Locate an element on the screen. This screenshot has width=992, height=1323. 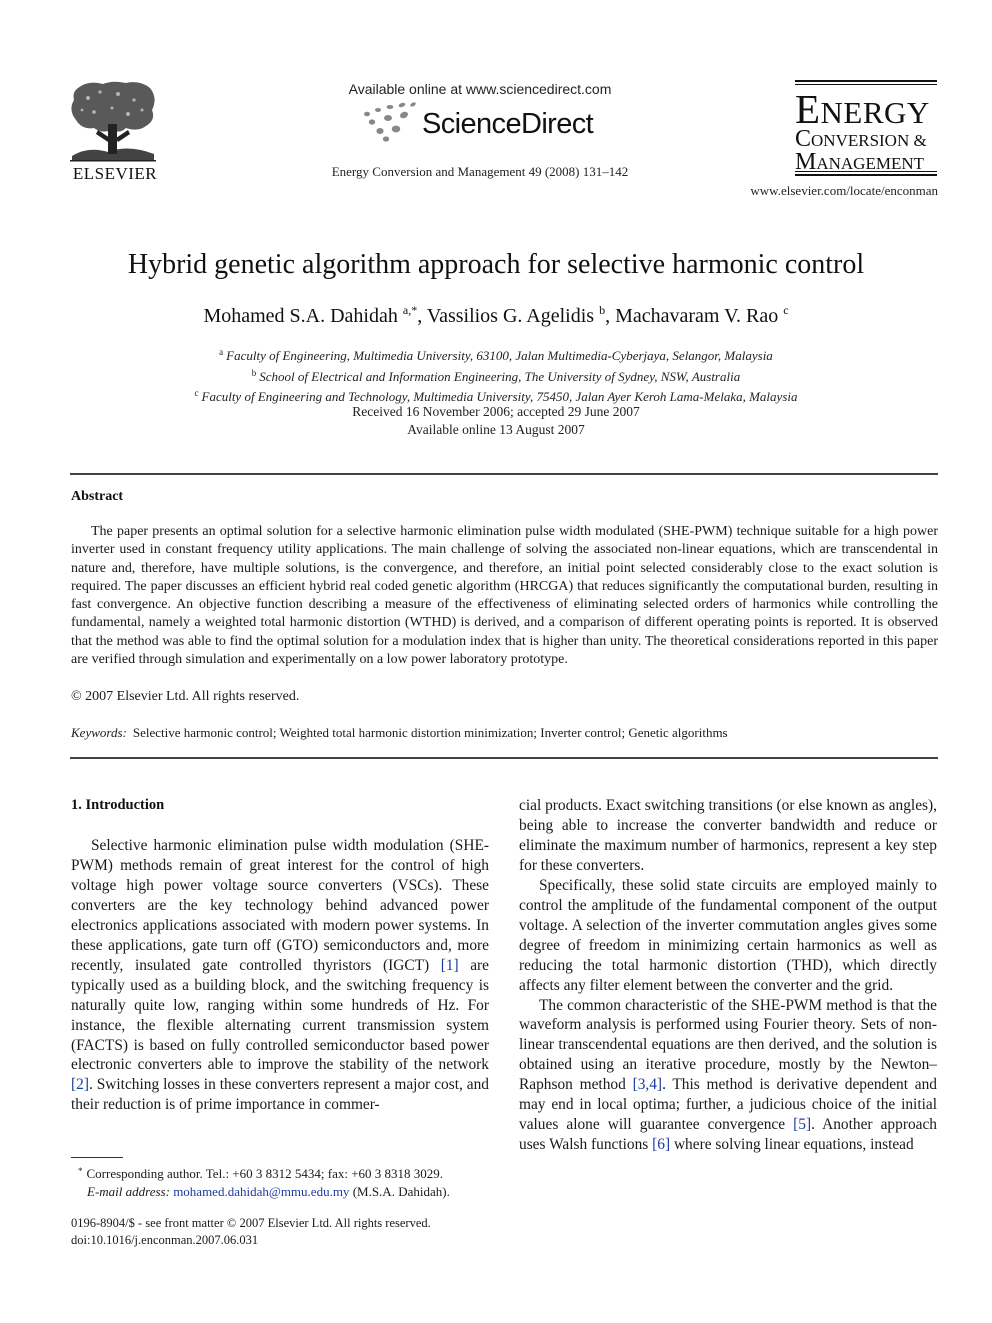
email-label: E-mail address: is located at coordinates (128, 1191).